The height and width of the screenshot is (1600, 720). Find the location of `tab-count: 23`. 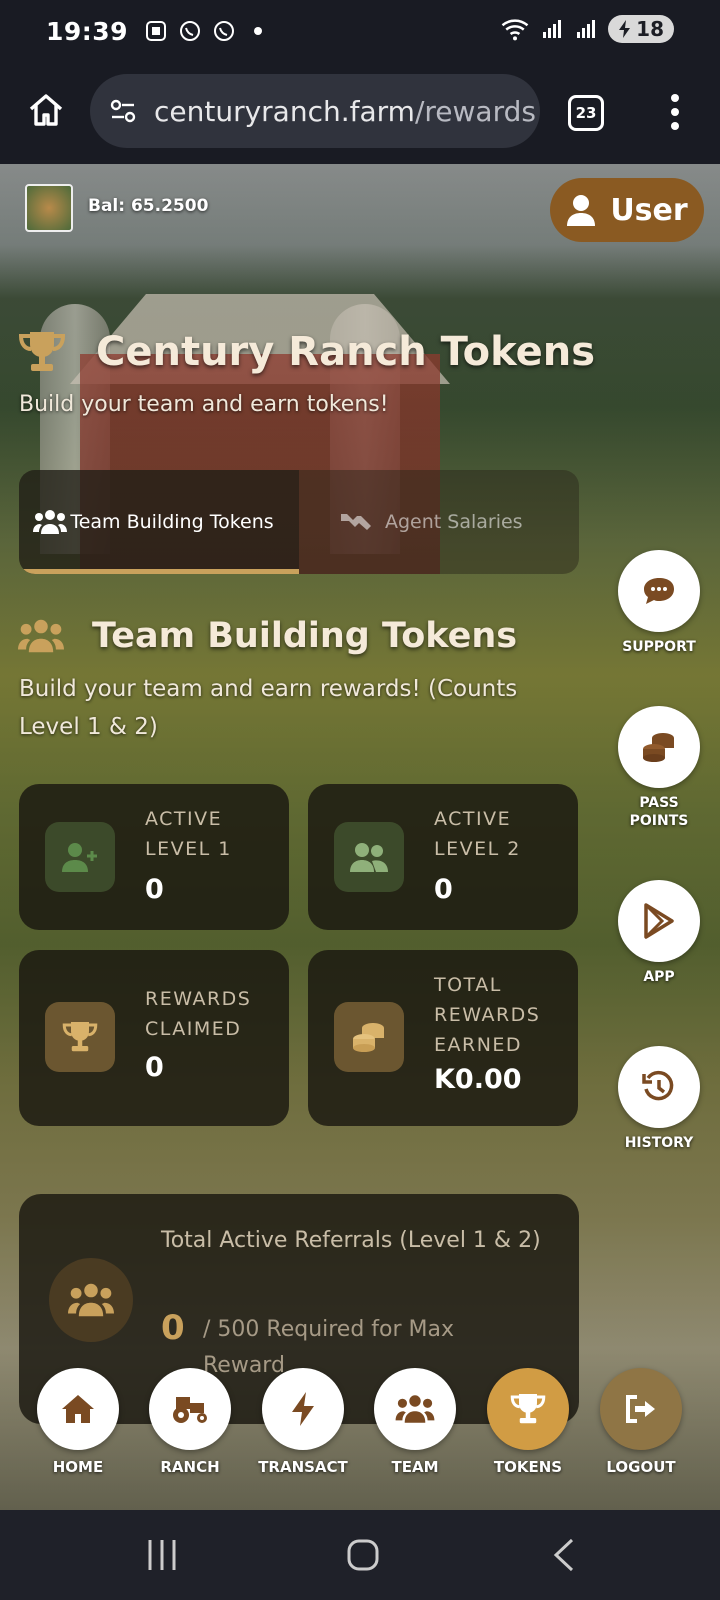

tab-count: 23 is located at coordinates (586, 113).